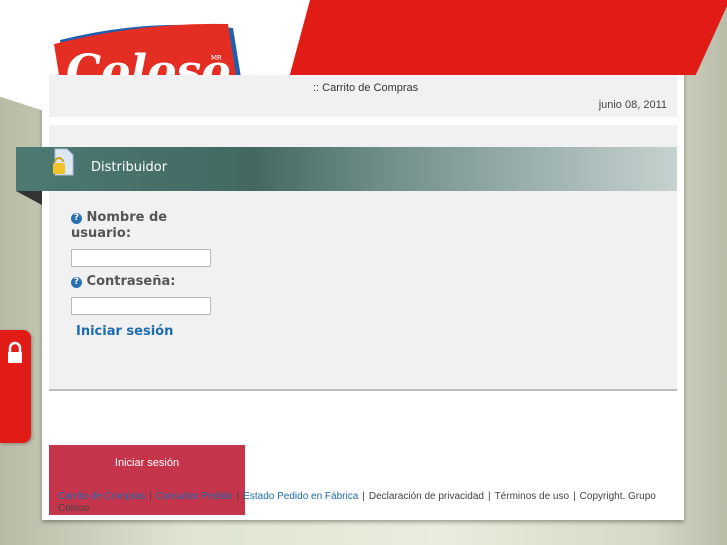 The image size is (727, 545). Describe the element at coordinates (503, 37) in the screenshot. I see `header-red-band` at that location.